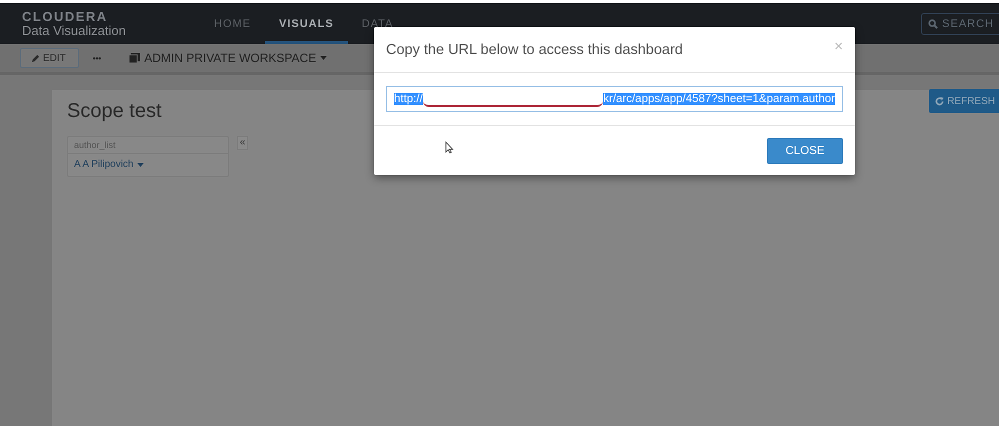  Describe the element at coordinates (933, 23) in the screenshot. I see `search-icon` at that location.